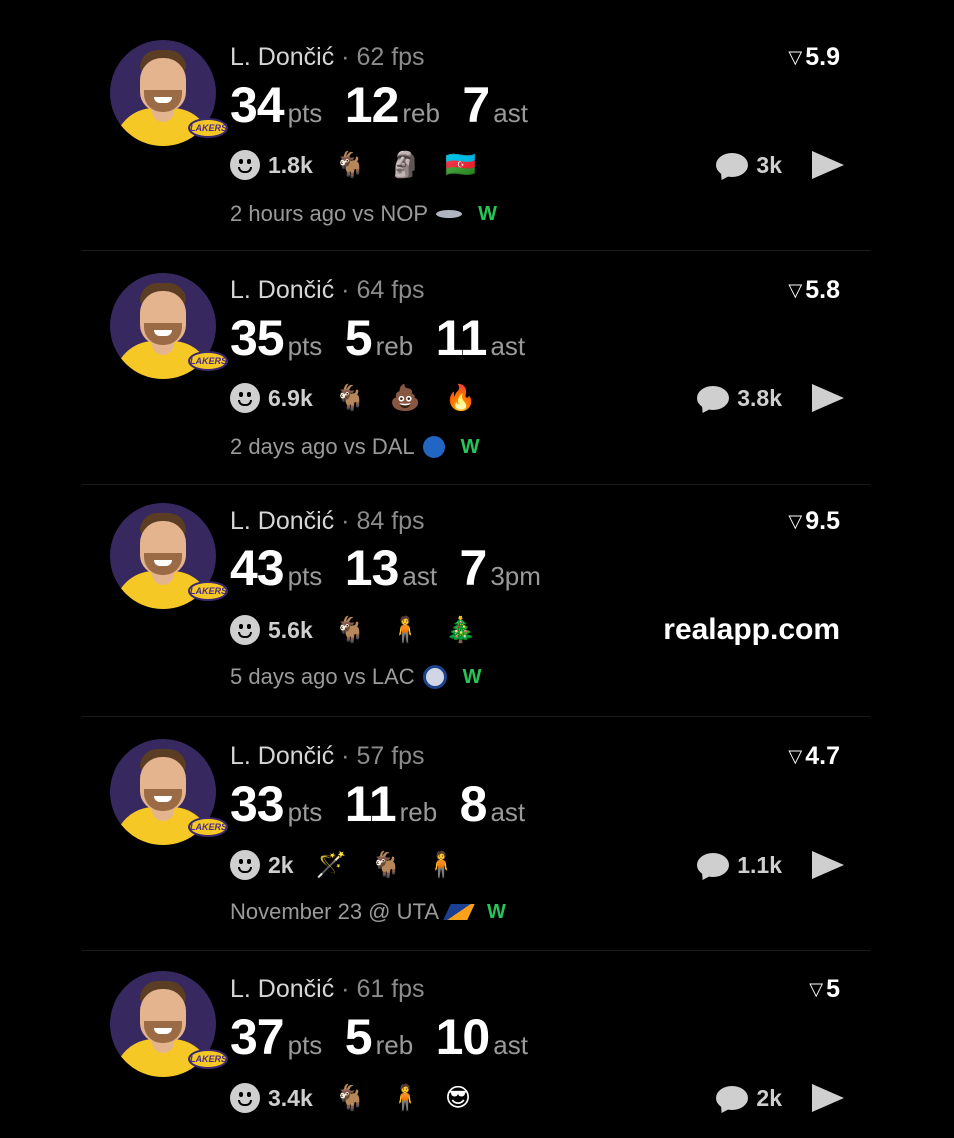  Describe the element at coordinates (814, 57) in the screenshot. I see `rating: ▽ 5.9` at that location.